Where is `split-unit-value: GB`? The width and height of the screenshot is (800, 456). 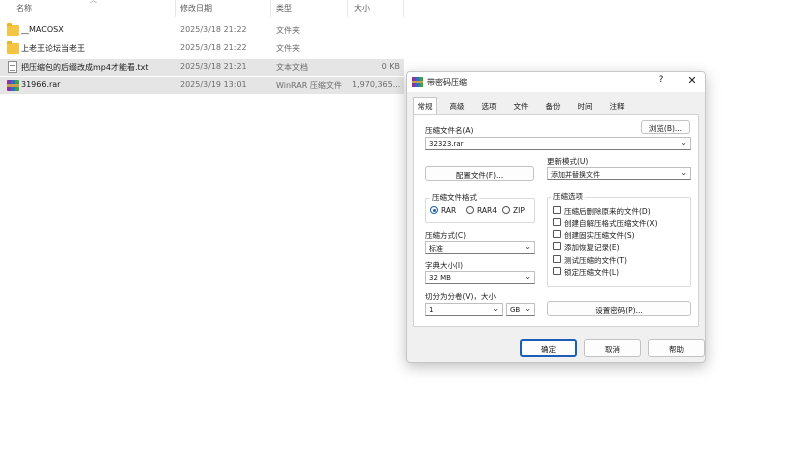 split-unit-value: GB is located at coordinates (515, 310).